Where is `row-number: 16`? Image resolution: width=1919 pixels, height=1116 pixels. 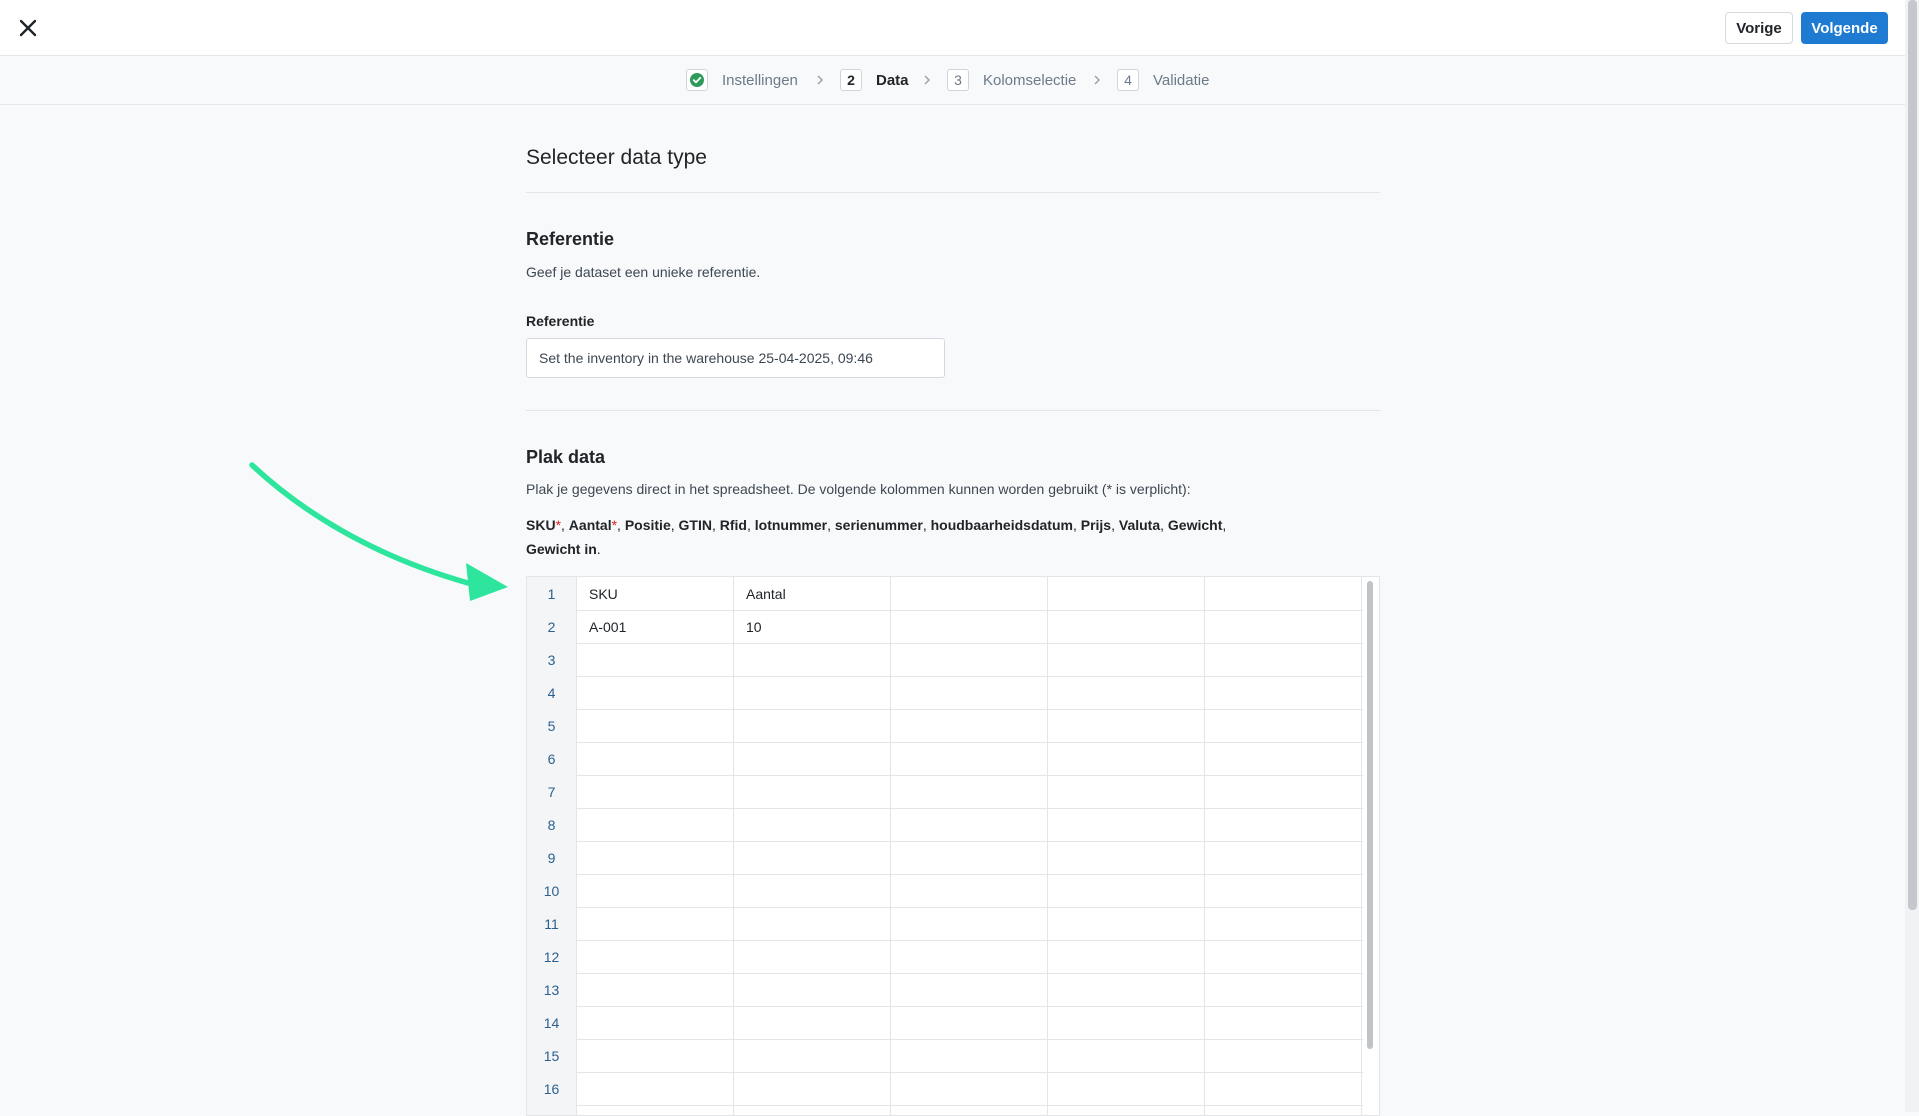
row-number: 16 is located at coordinates (552, 1088).